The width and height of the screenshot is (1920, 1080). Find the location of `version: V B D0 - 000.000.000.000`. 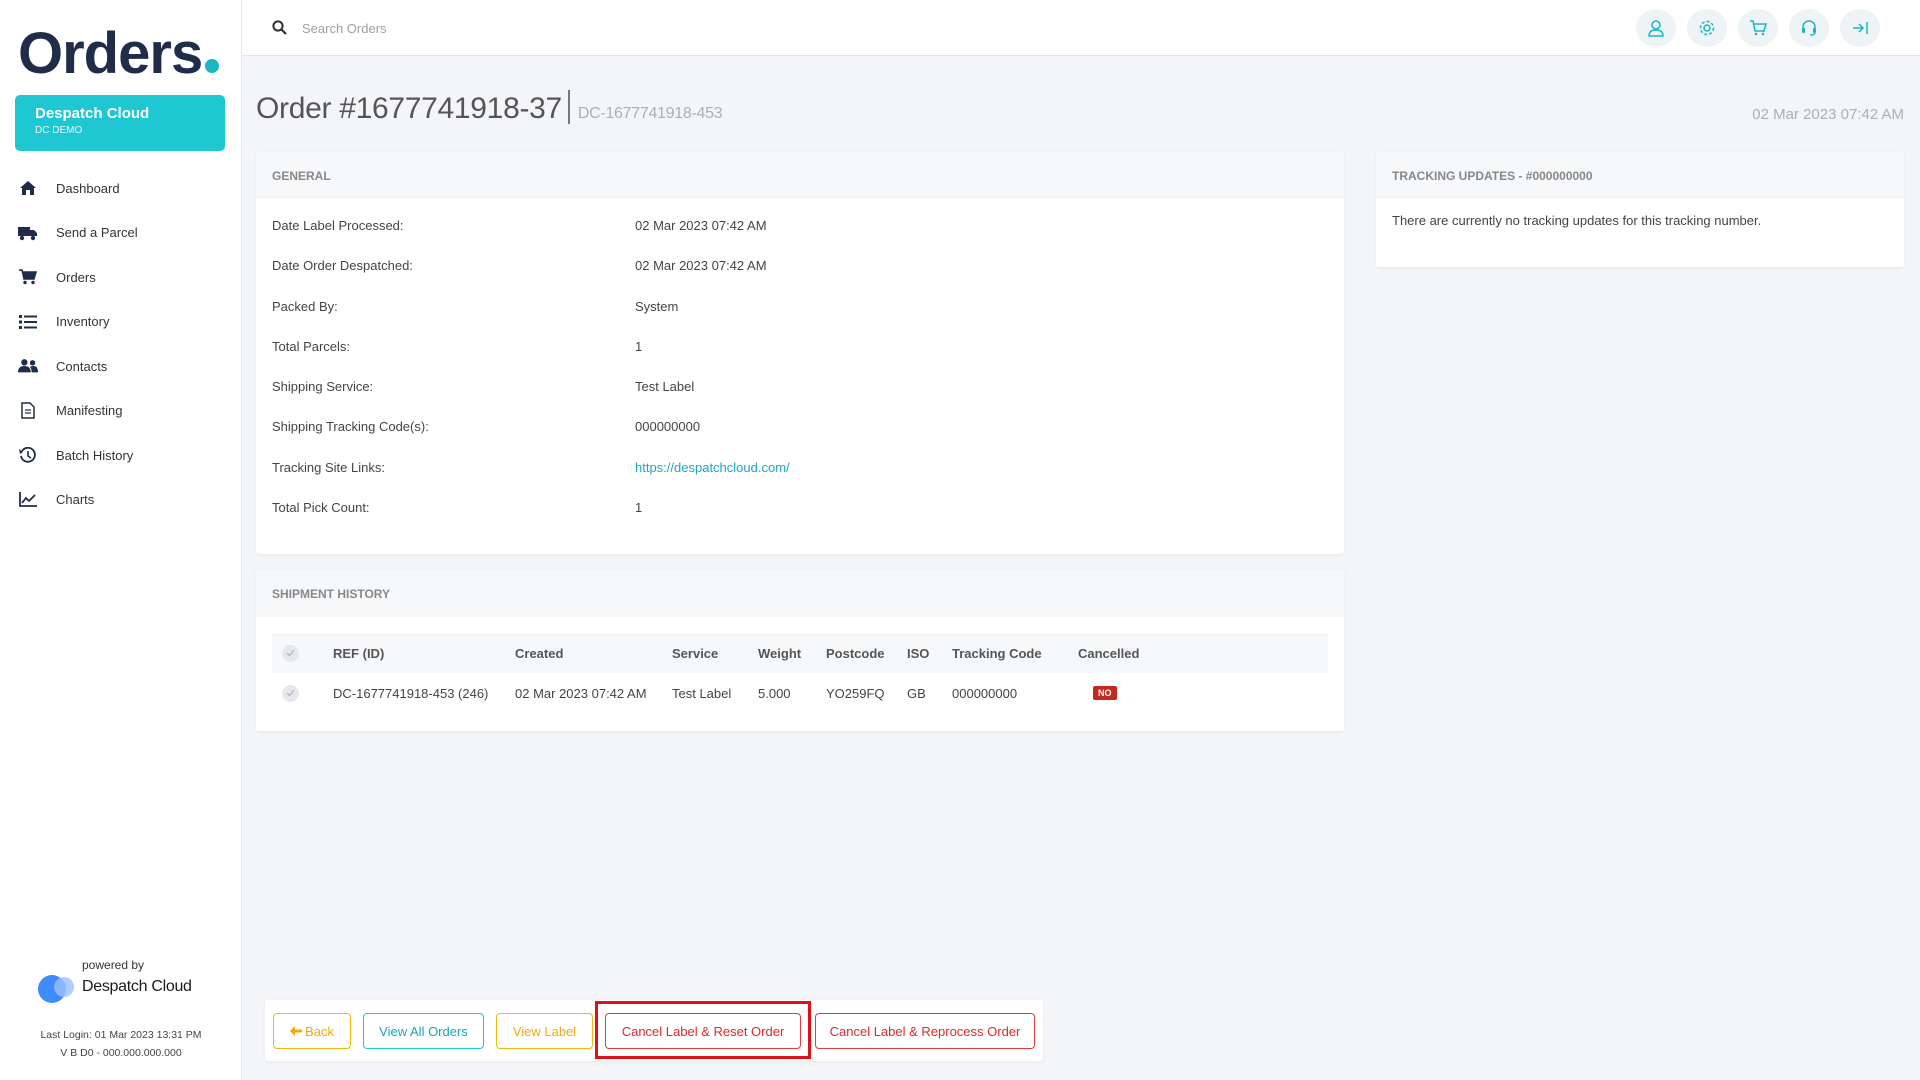

version: V B D0 - 000.000.000.000 is located at coordinates (121, 1053).